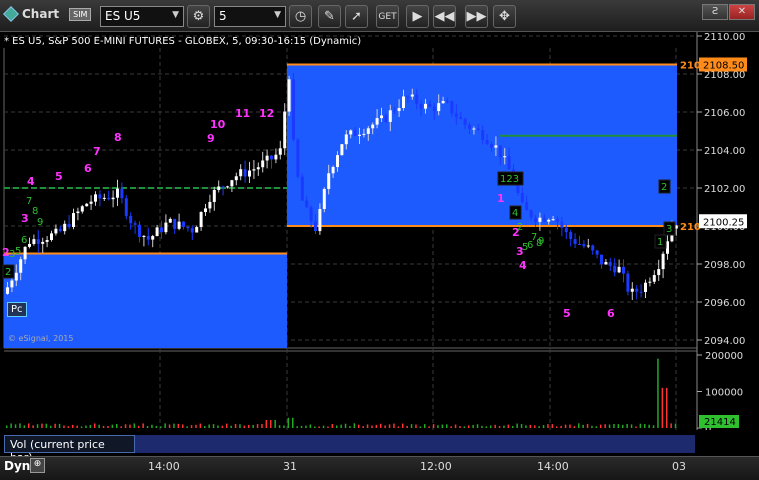 This screenshot has width=759, height=480. Describe the element at coordinates (35, 211) in the screenshot. I see `sequence-label-green: 8` at that location.